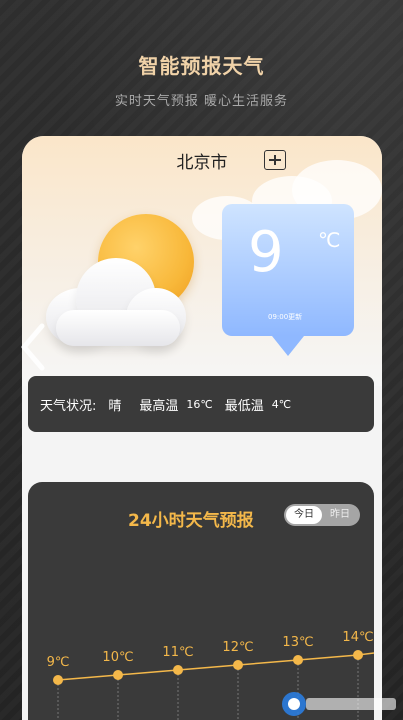  I want to click on promo-subline: 实时天气预报 暖心生活服务, so click(201, 101).